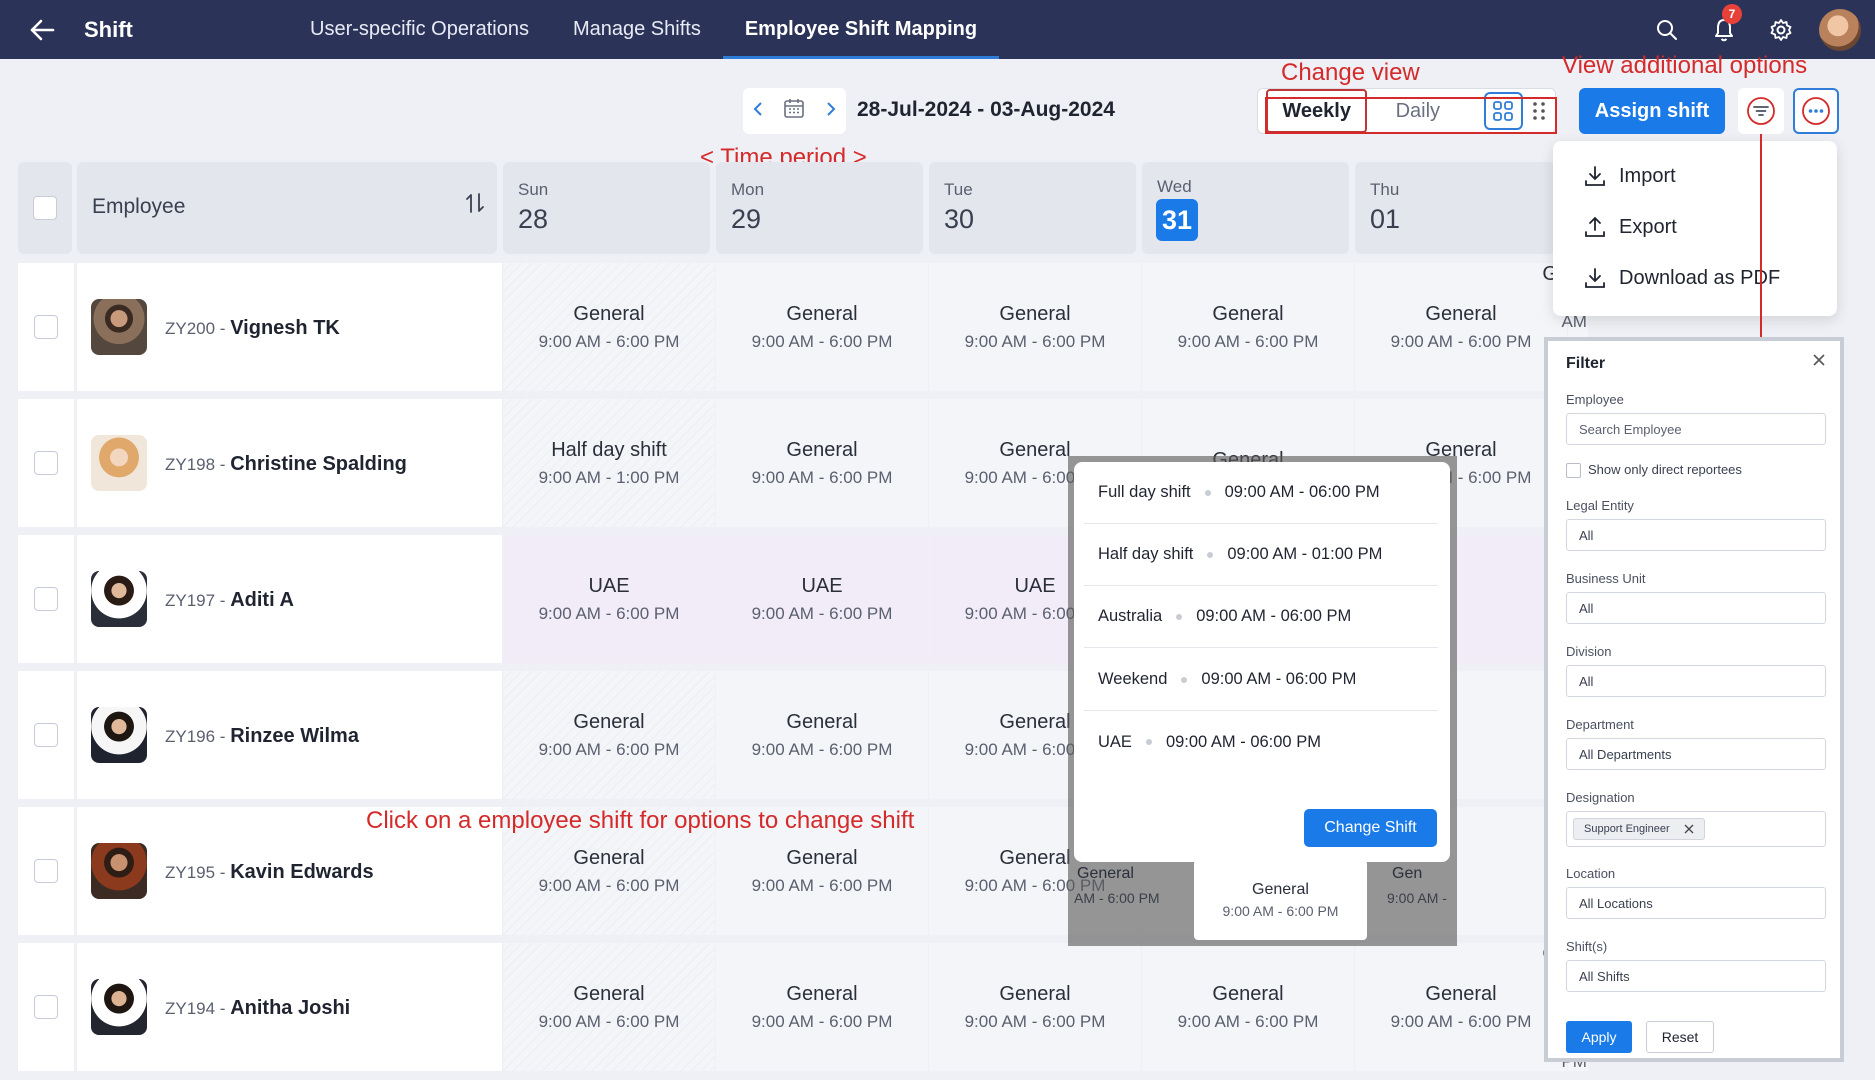 This screenshot has height=1080, width=1875. Describe the element at coordinates (1261, 680) in the screenshot. I see `shift-option: Weekend 09:00 AM - 06:00 PM` at that location.